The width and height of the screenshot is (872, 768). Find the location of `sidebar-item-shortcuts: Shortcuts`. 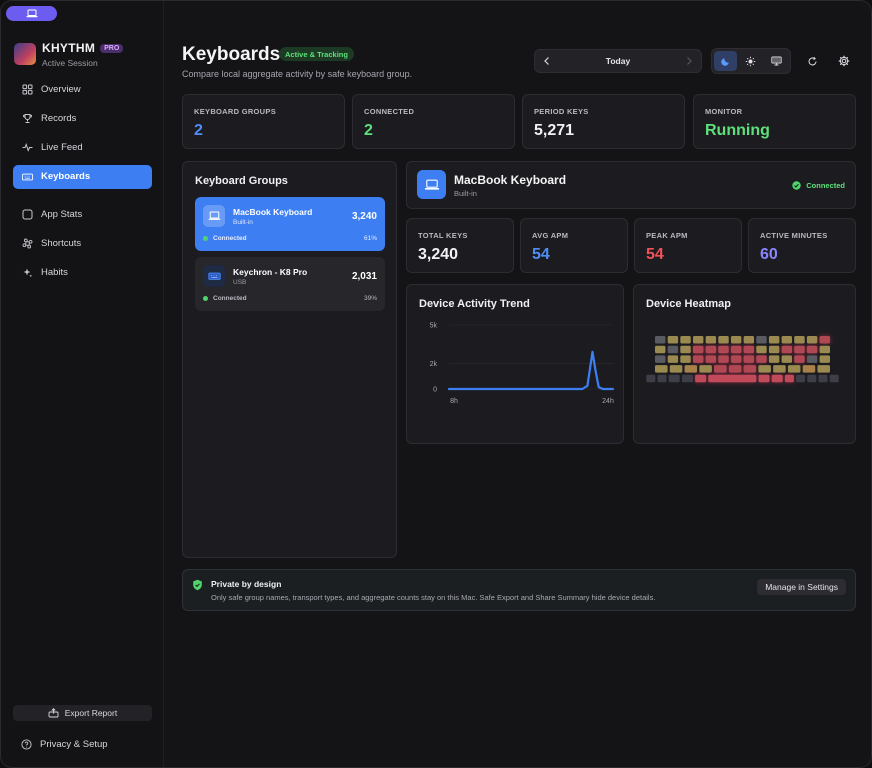

sidebar-item-shortcuts: Shortcuts is located at coordinates (82, 243).